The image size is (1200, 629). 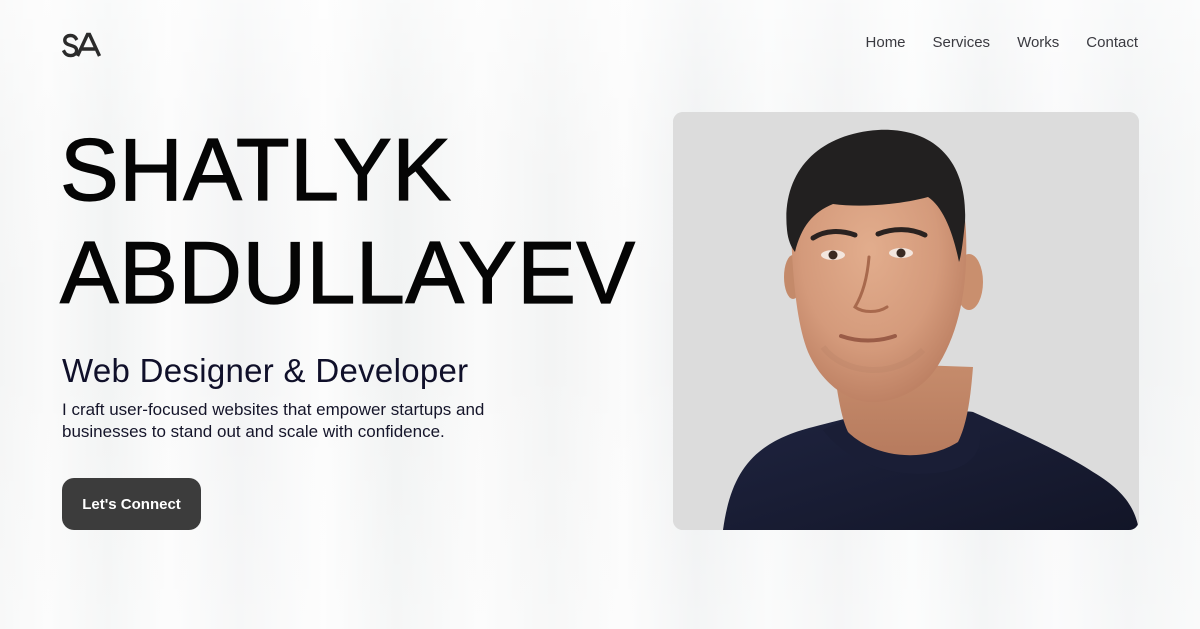 I want to click on nav-home: Home, so click(x=886, y=42).